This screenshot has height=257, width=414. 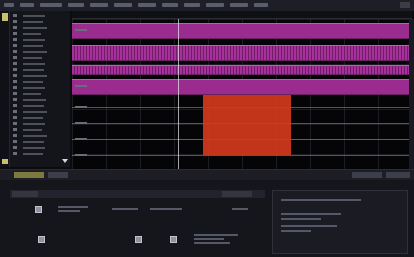 What do you see at coordinates (137, 194) in the screenshot?
I see `tab-bar` at bounding box center [137, 194].